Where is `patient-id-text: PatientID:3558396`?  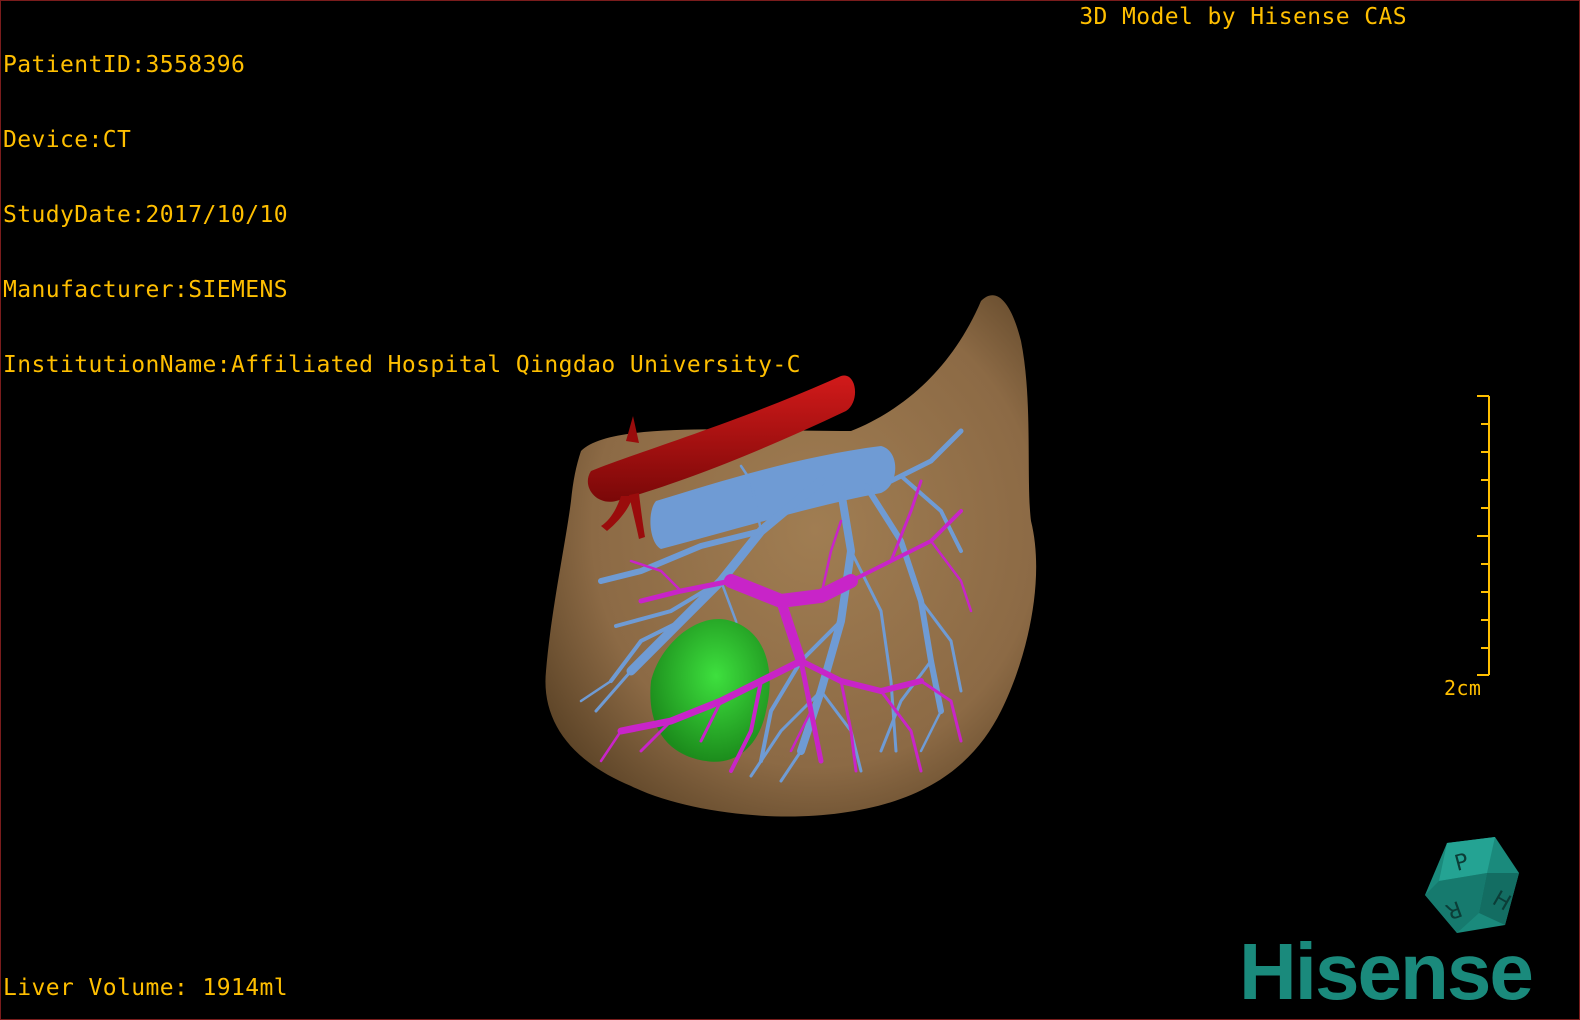 patient-id-text: PatientID:3558396 is located at coordinates (124, 65).